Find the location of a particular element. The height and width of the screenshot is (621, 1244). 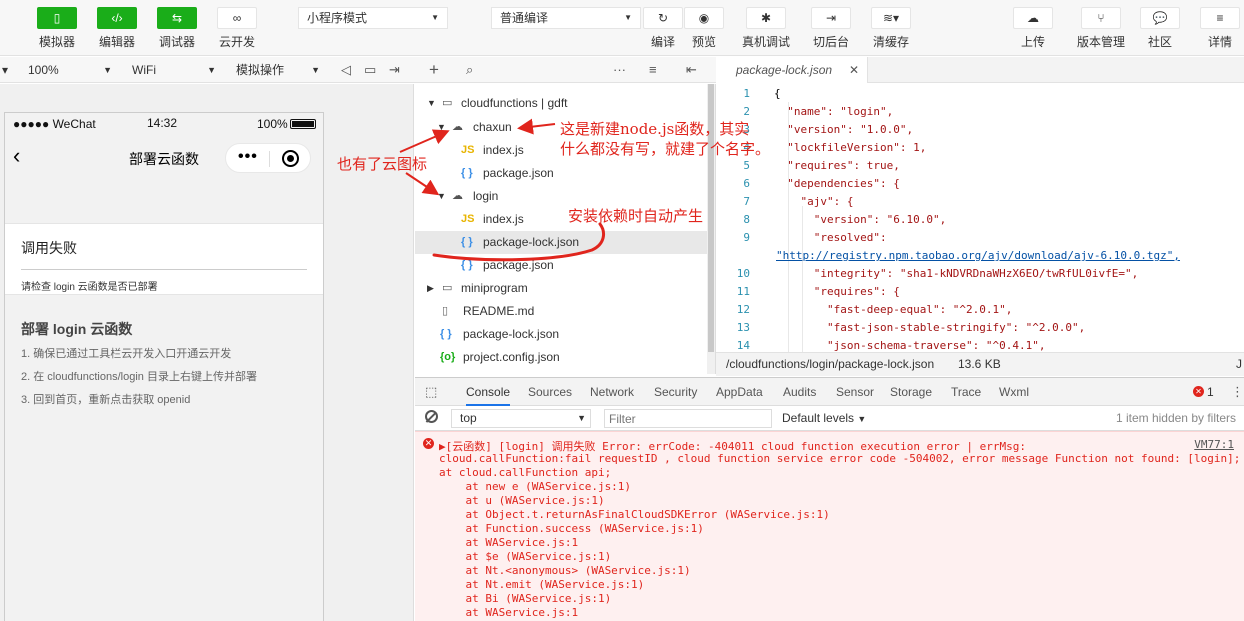

annotation-new-function: 这是新建node.js函数，其实 is located at coordinates (655, 129).